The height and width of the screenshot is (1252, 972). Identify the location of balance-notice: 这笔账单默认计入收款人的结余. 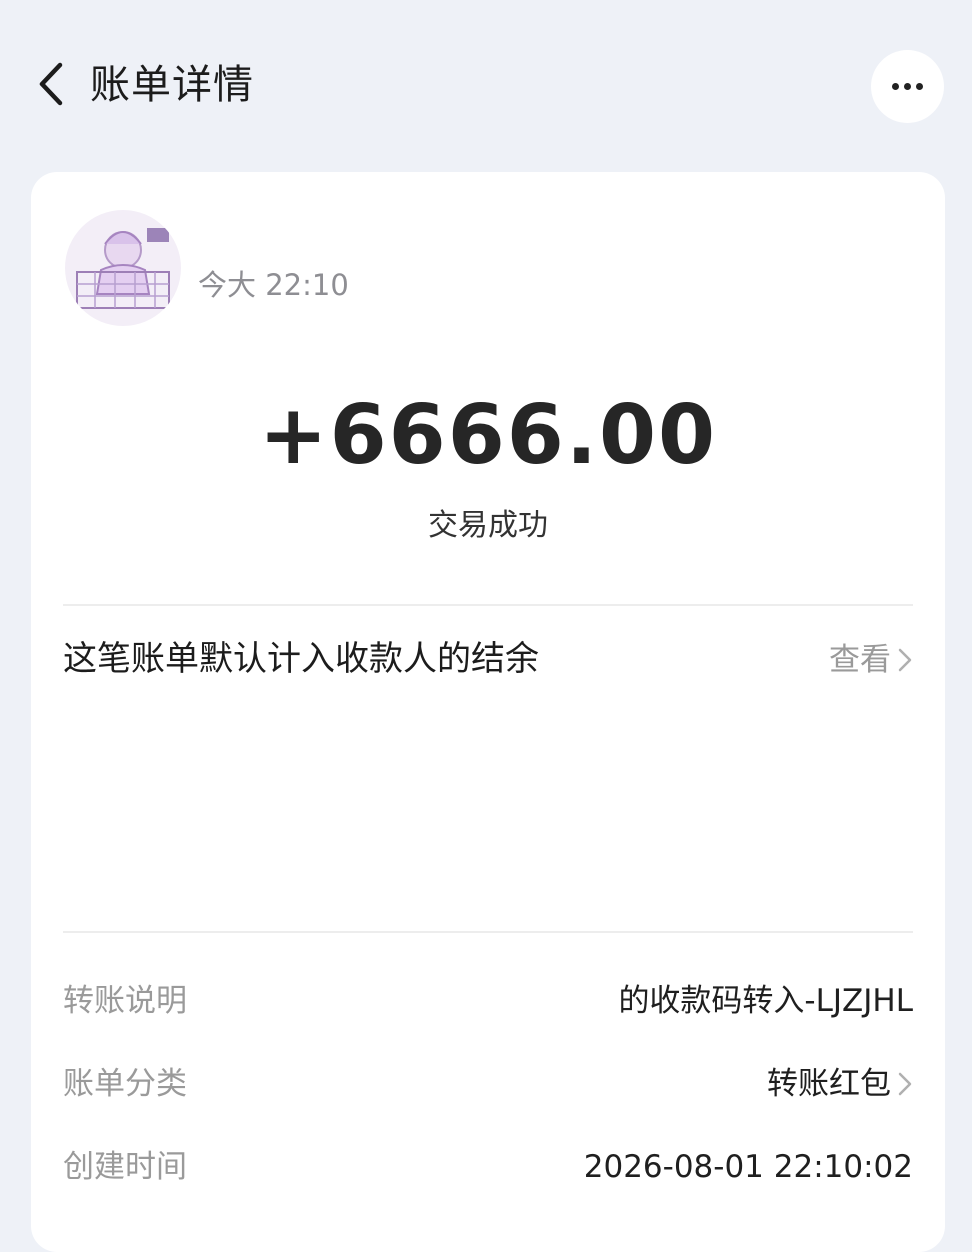
(301, 659).